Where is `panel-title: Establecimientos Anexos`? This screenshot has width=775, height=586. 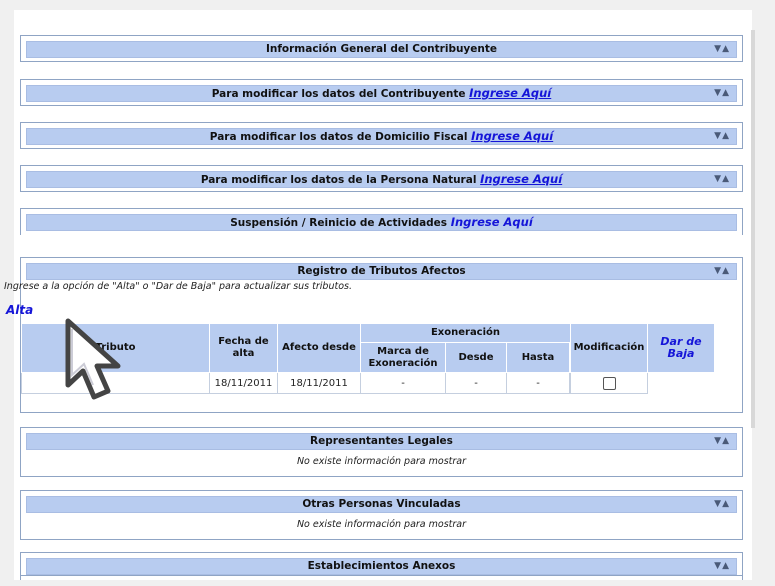
panel-title: Establecimientos Anexos is located at coordinates (381, 566).